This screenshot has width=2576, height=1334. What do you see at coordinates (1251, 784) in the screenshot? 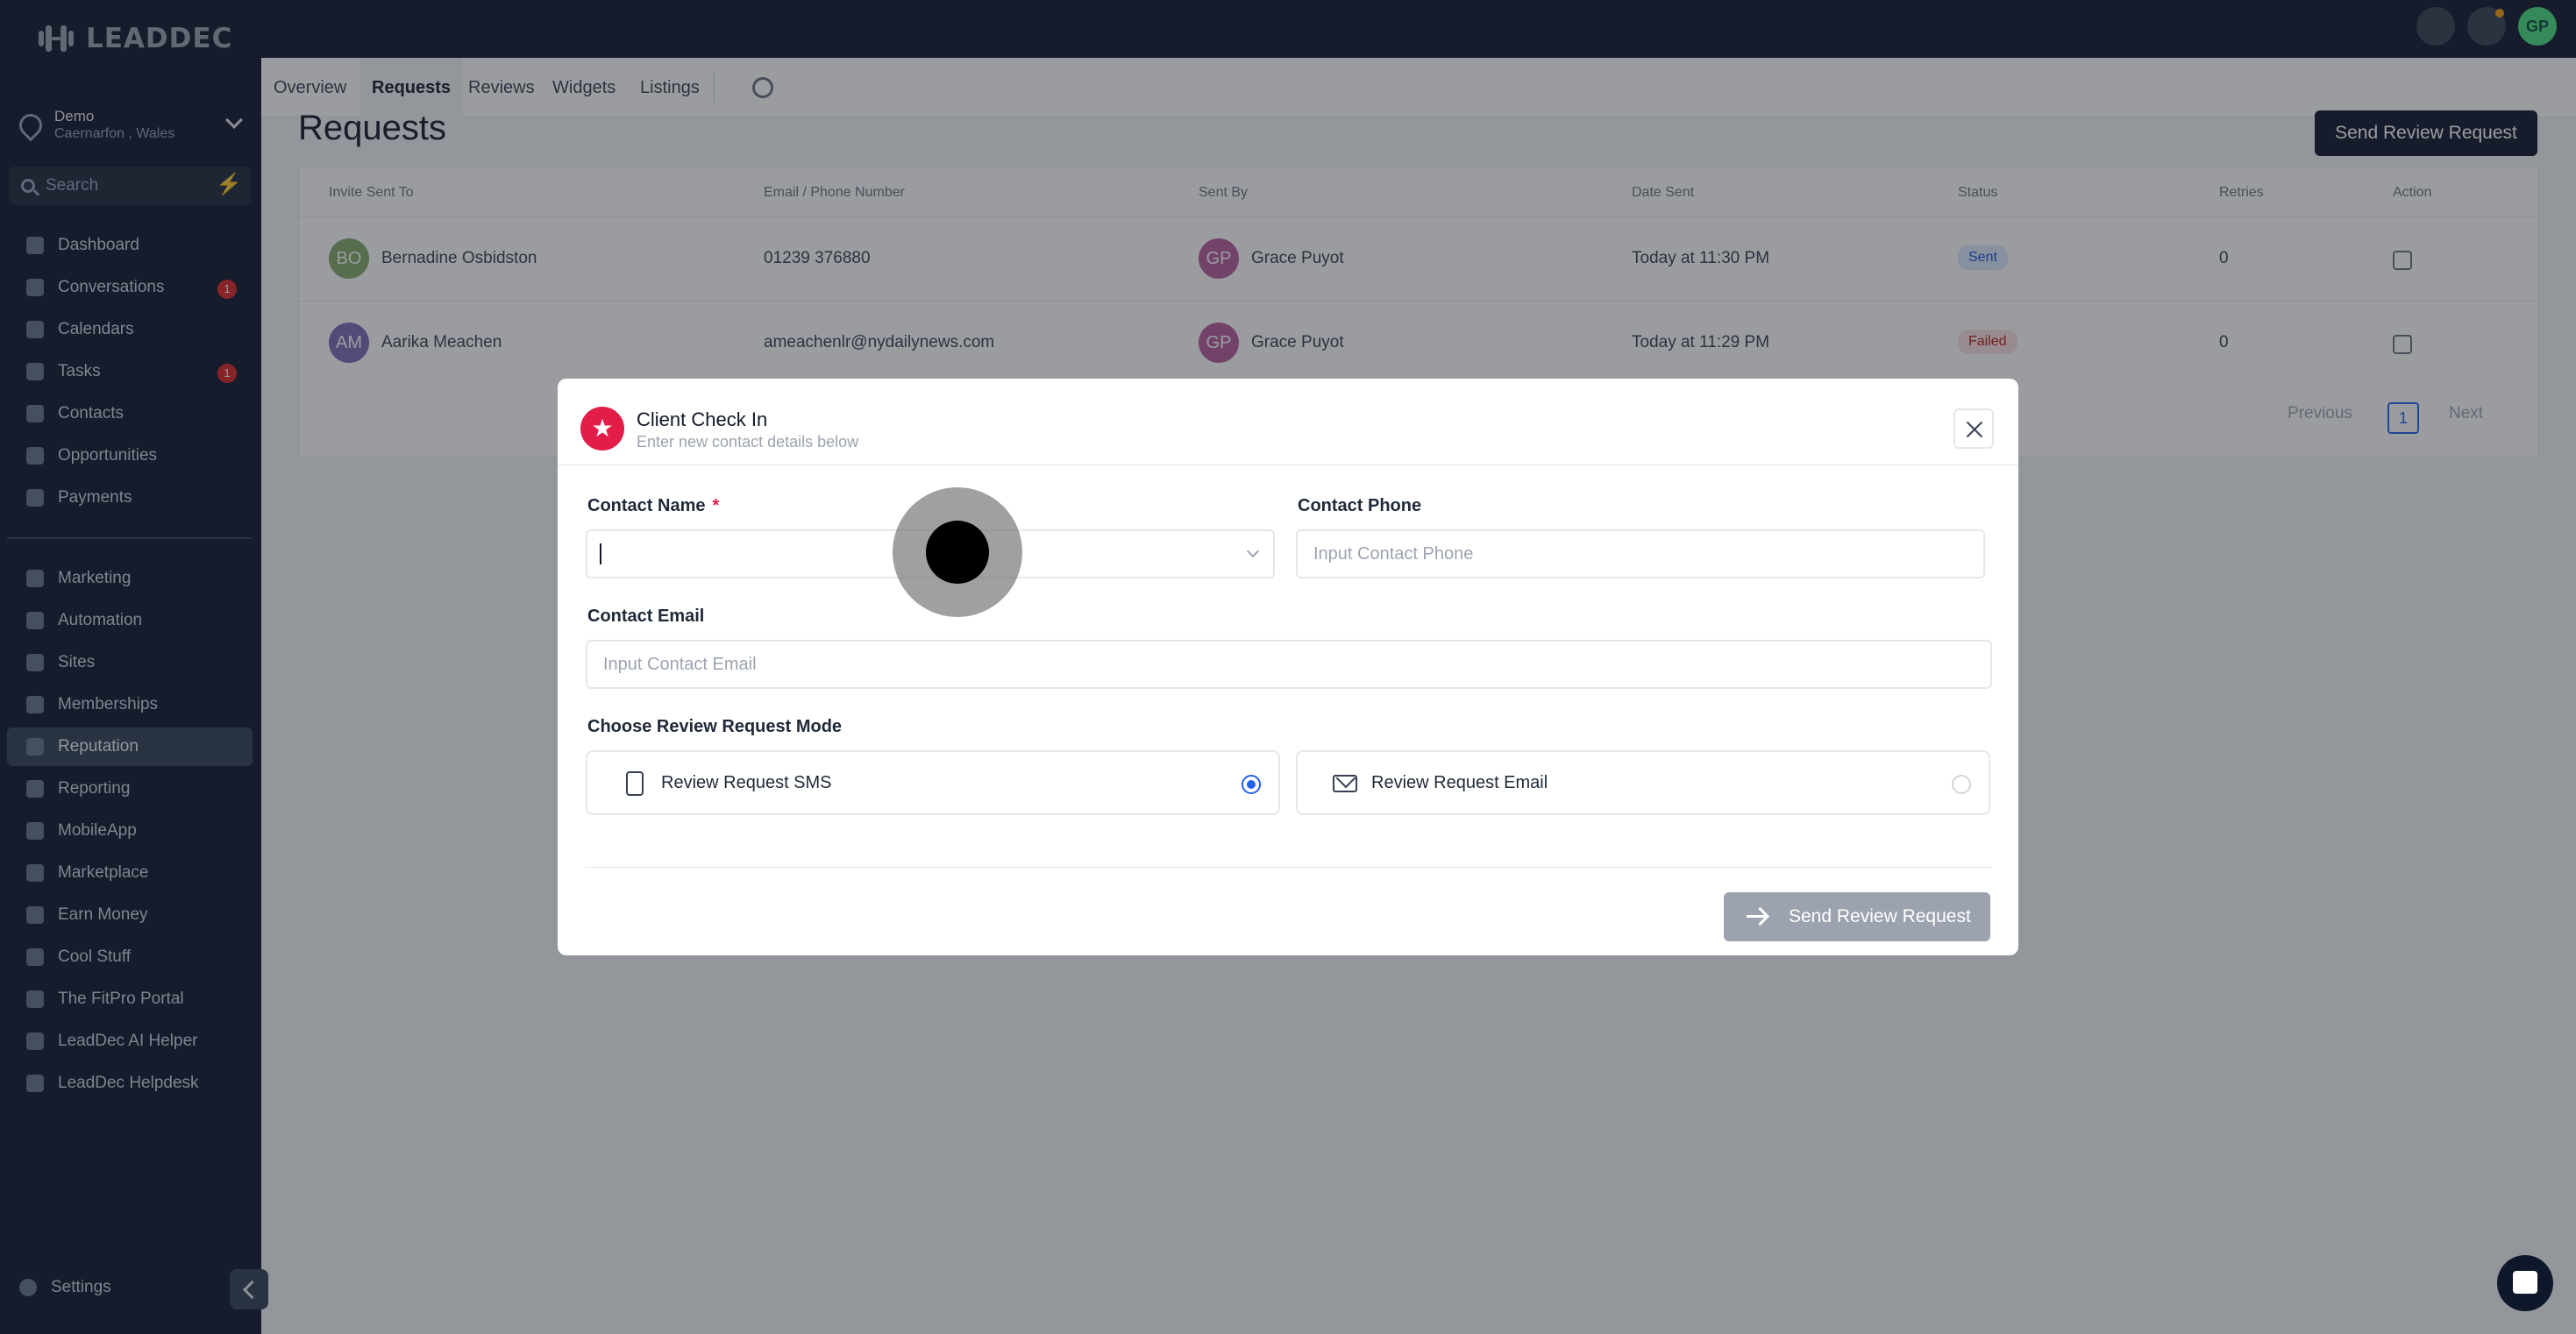
I see `sms-radio` at bounding box center [1251, 784].